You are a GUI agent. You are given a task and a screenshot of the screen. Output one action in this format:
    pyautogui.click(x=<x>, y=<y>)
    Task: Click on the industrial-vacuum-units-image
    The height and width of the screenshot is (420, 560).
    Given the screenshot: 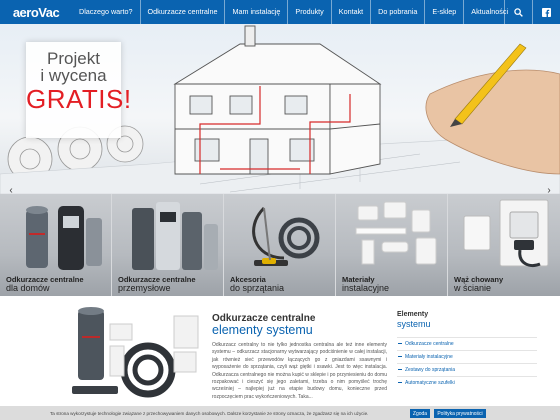 What is the action you would take?
    pyautogui.click(x=175, y=236)
    